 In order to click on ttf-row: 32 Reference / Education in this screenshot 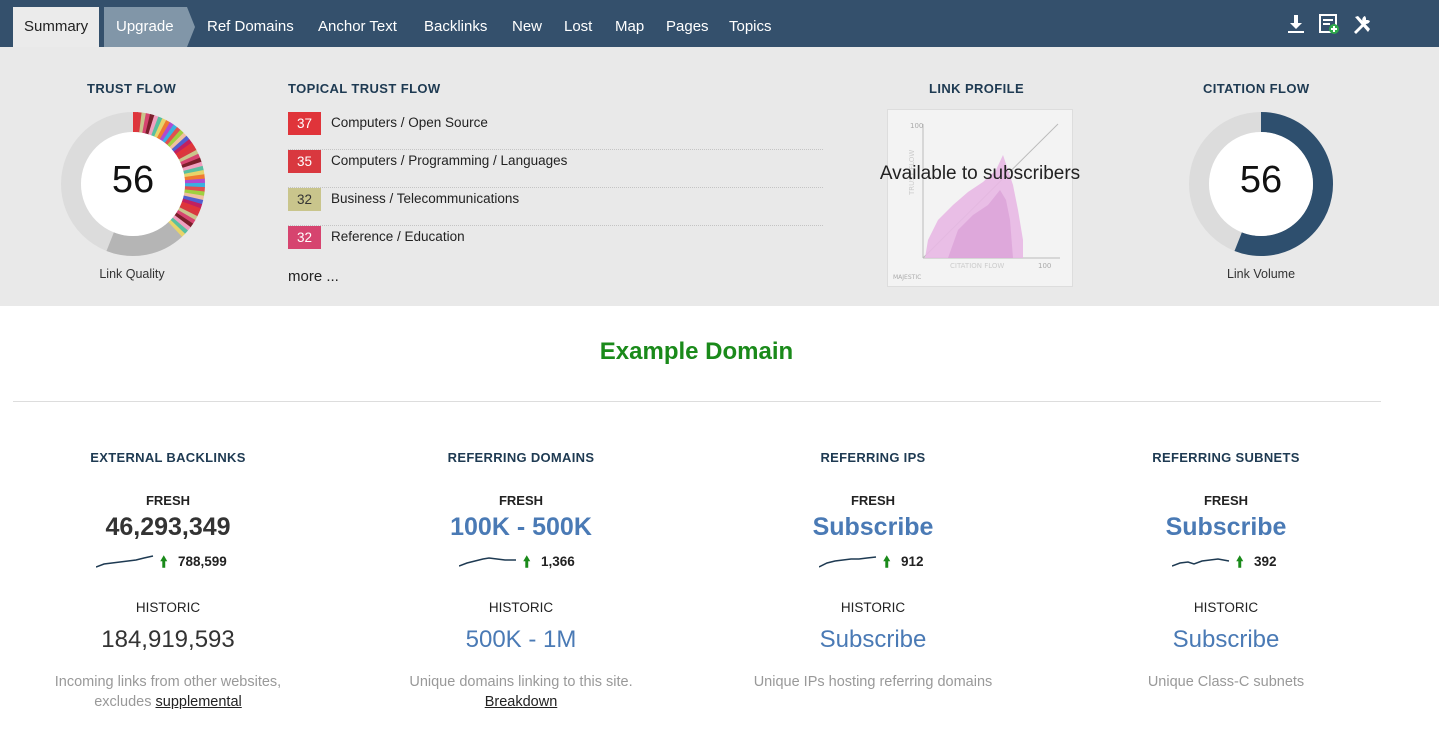, I will do `click(555, 245)`.